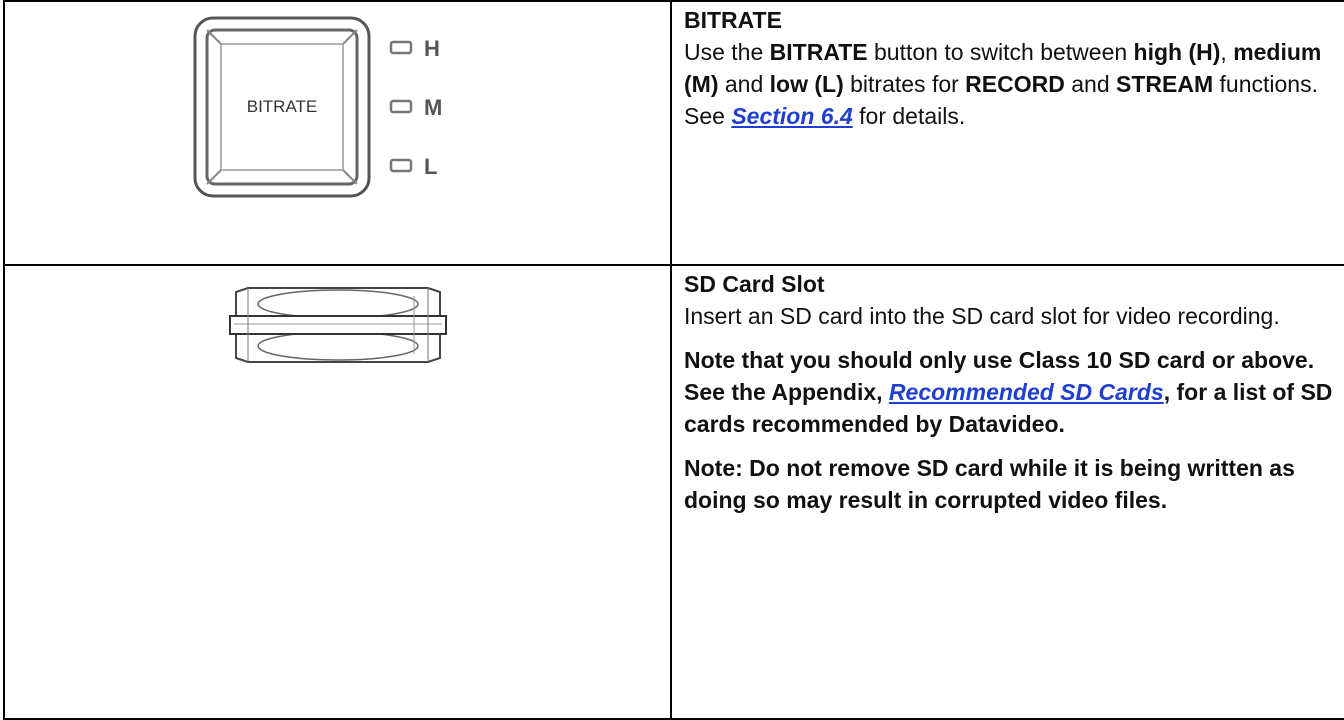  What do you see at coordinates (432, 48) in the screenshot?
I see `indicator-h-label: H` at bounding box center [432, 48].